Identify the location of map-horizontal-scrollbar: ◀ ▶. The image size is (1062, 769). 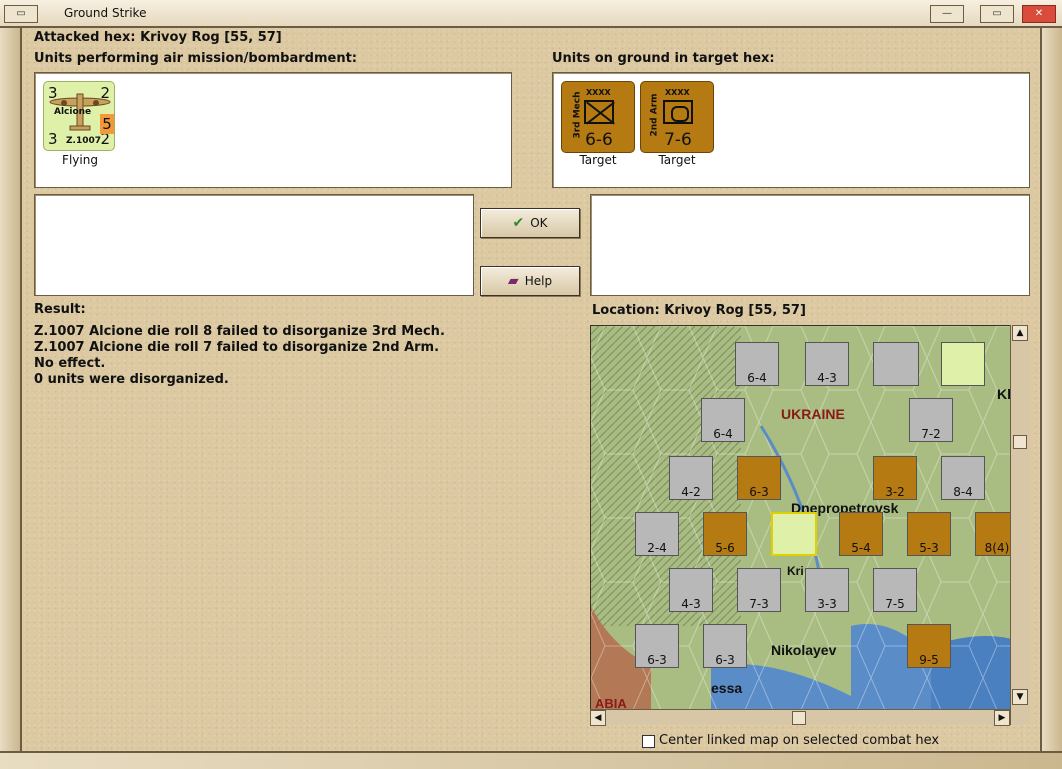
(800, 717).